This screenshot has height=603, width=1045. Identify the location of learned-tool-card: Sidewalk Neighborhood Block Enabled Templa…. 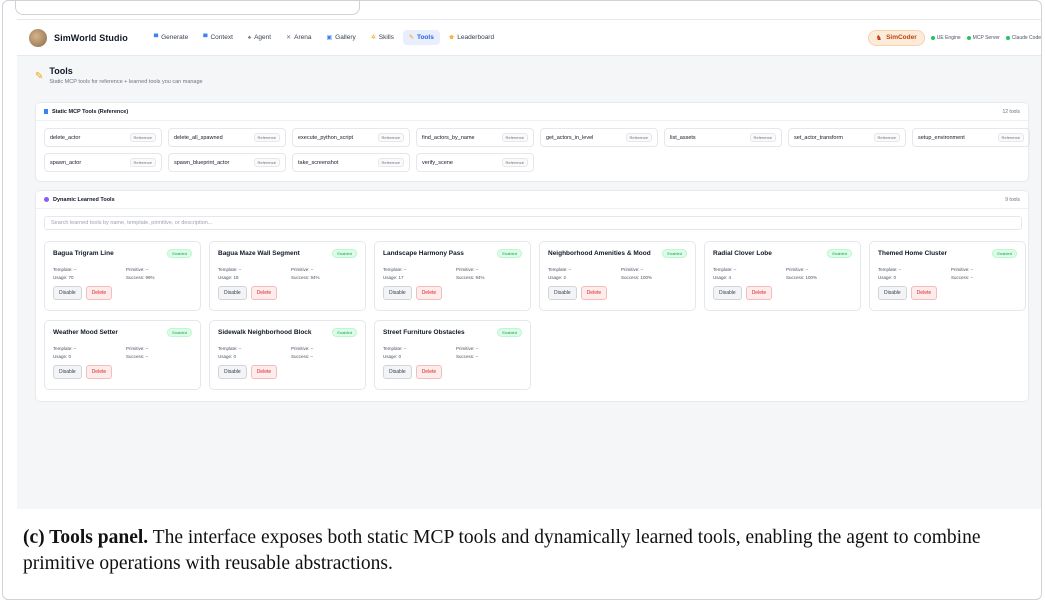
(287, 355).